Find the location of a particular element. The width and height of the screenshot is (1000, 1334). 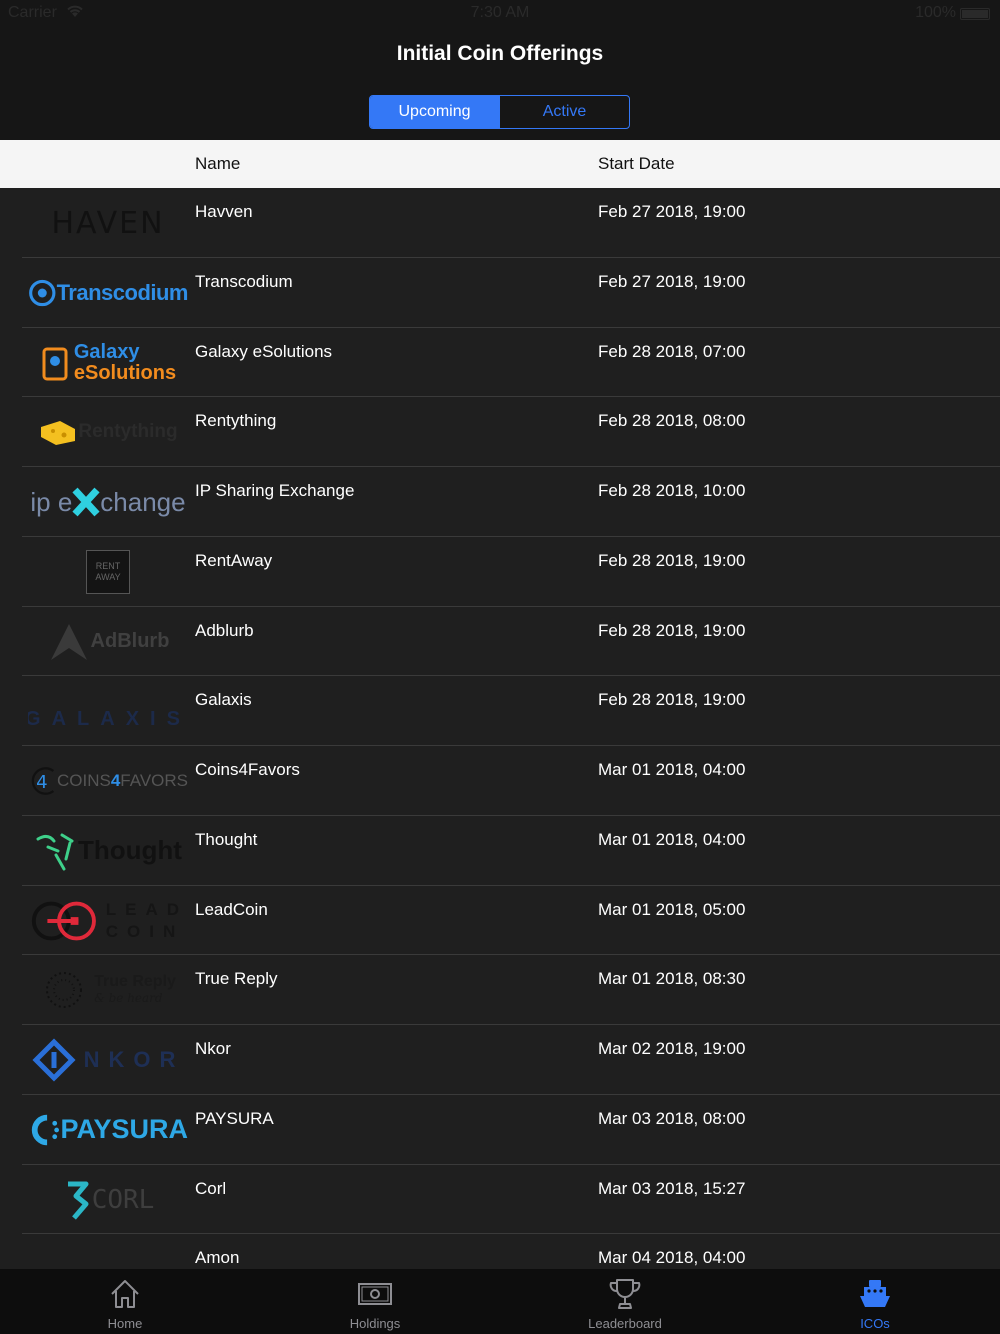

segment-upcoming: Upcoming is located at coordinates (434, 112).